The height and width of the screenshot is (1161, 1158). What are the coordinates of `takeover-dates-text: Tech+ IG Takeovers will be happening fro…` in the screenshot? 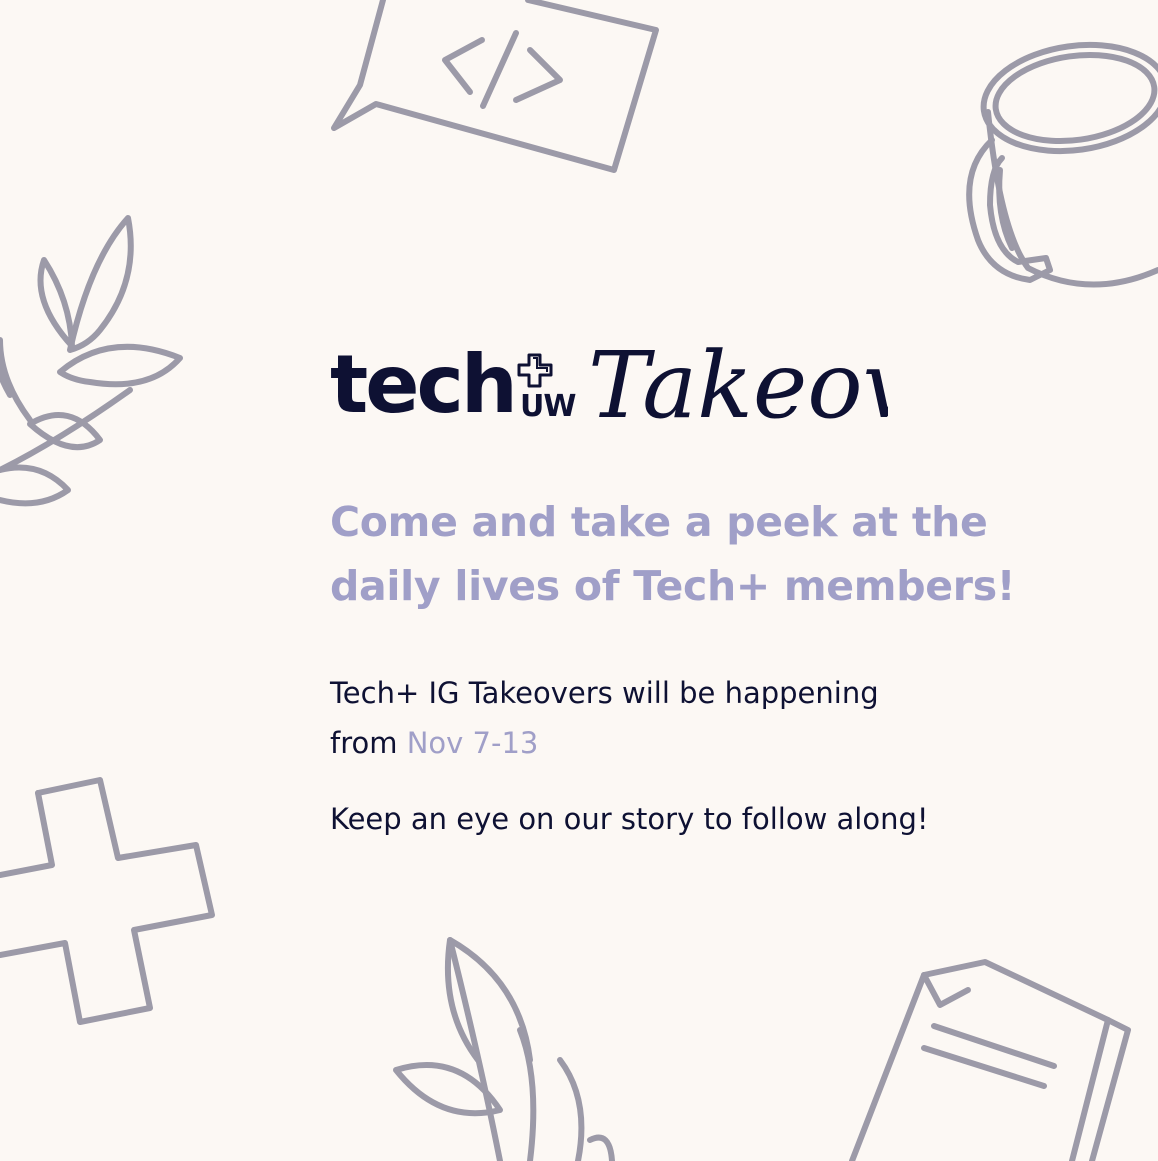 It's located at (610, 718).